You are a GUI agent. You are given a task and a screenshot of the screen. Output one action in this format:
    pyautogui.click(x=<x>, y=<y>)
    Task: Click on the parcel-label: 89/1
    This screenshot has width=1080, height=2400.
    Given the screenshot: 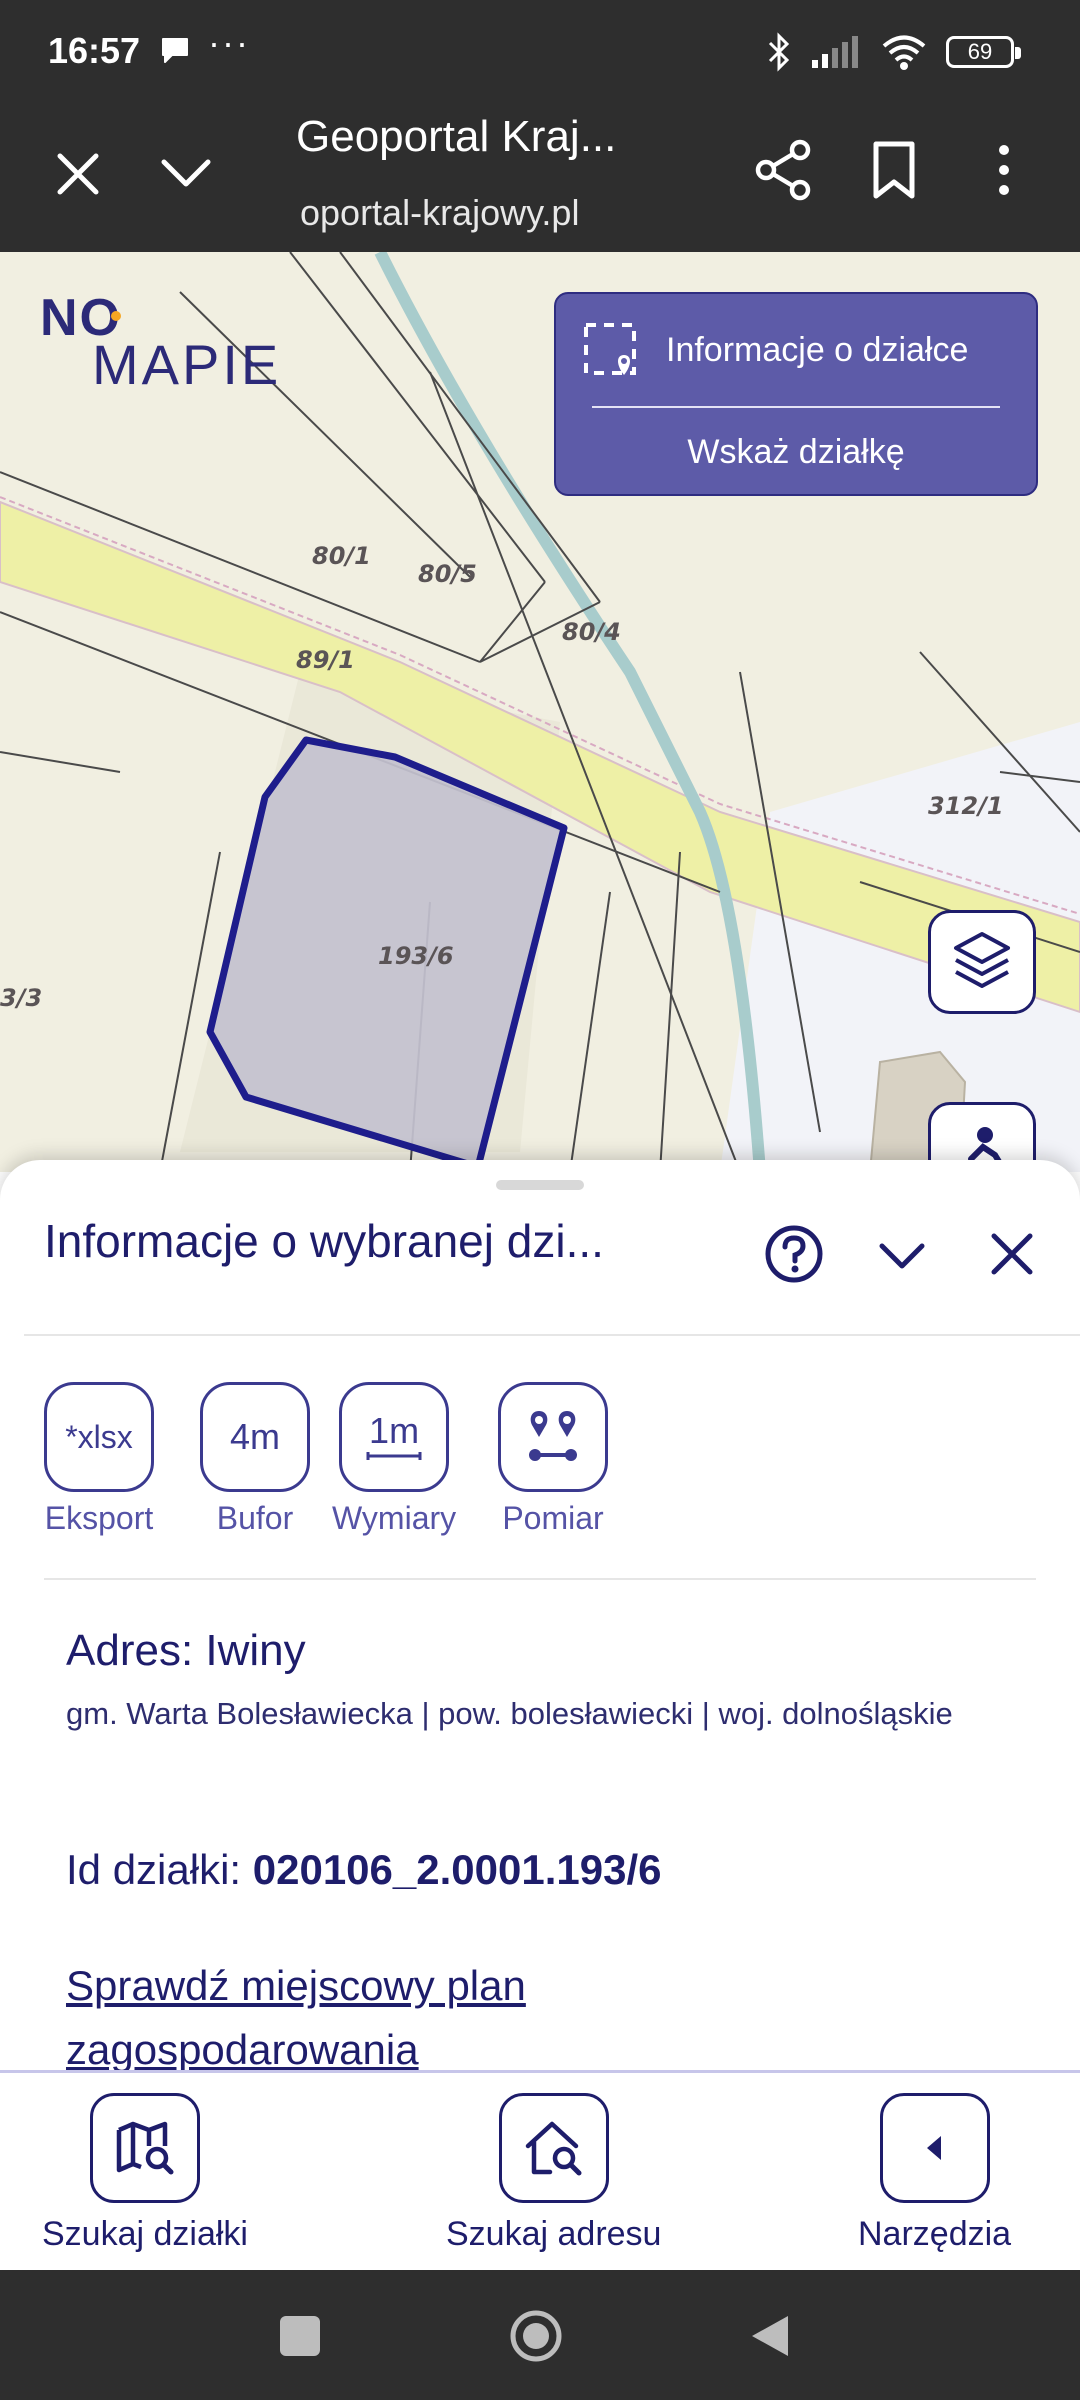 What is the action you would take?
    pyautogui.click(x=325, y=660)
    